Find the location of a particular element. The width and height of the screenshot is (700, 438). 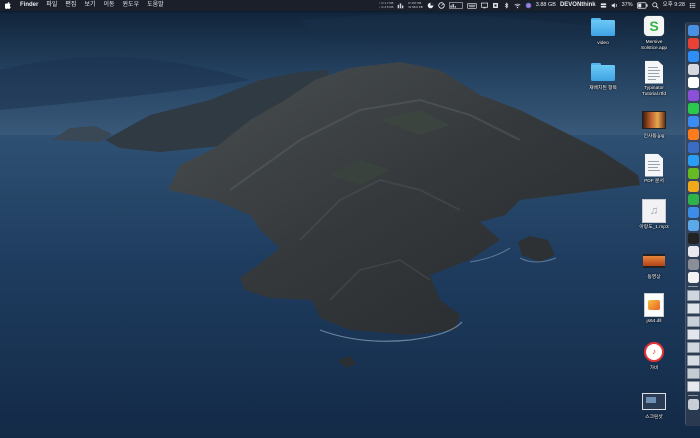

omnifocus-icon is located at coordinates (693, 95).